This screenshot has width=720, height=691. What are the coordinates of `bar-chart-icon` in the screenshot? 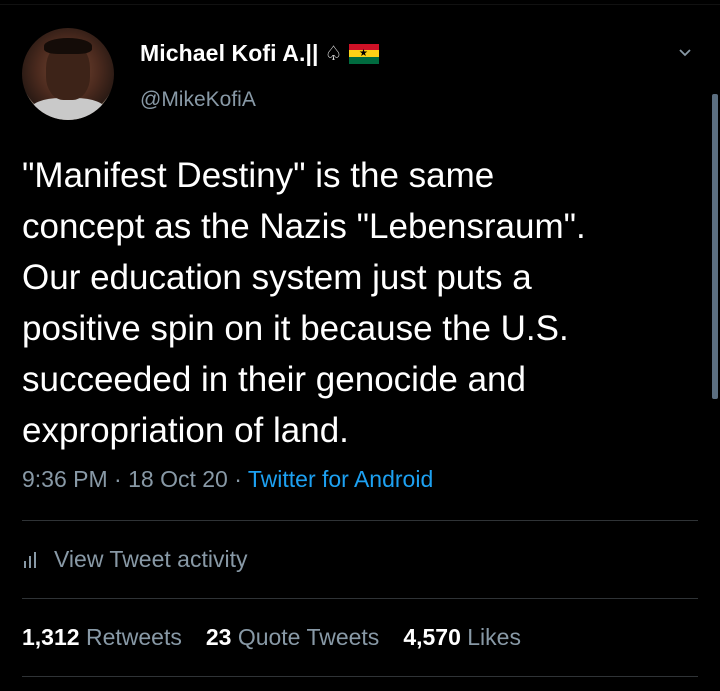 It's located at (30, 559).